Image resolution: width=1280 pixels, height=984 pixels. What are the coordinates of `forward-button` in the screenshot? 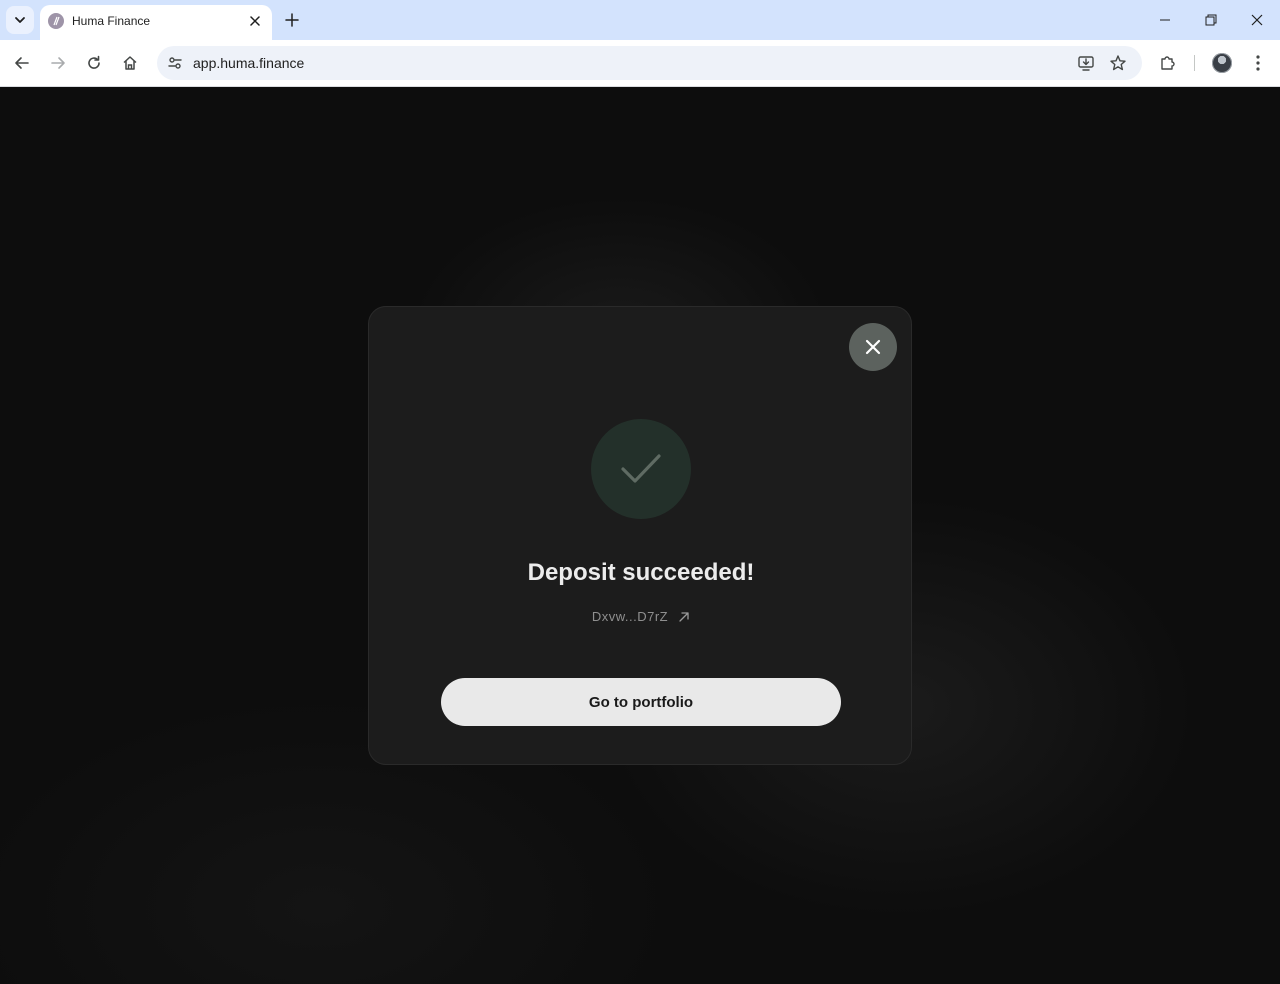 It's located at (58, 63).